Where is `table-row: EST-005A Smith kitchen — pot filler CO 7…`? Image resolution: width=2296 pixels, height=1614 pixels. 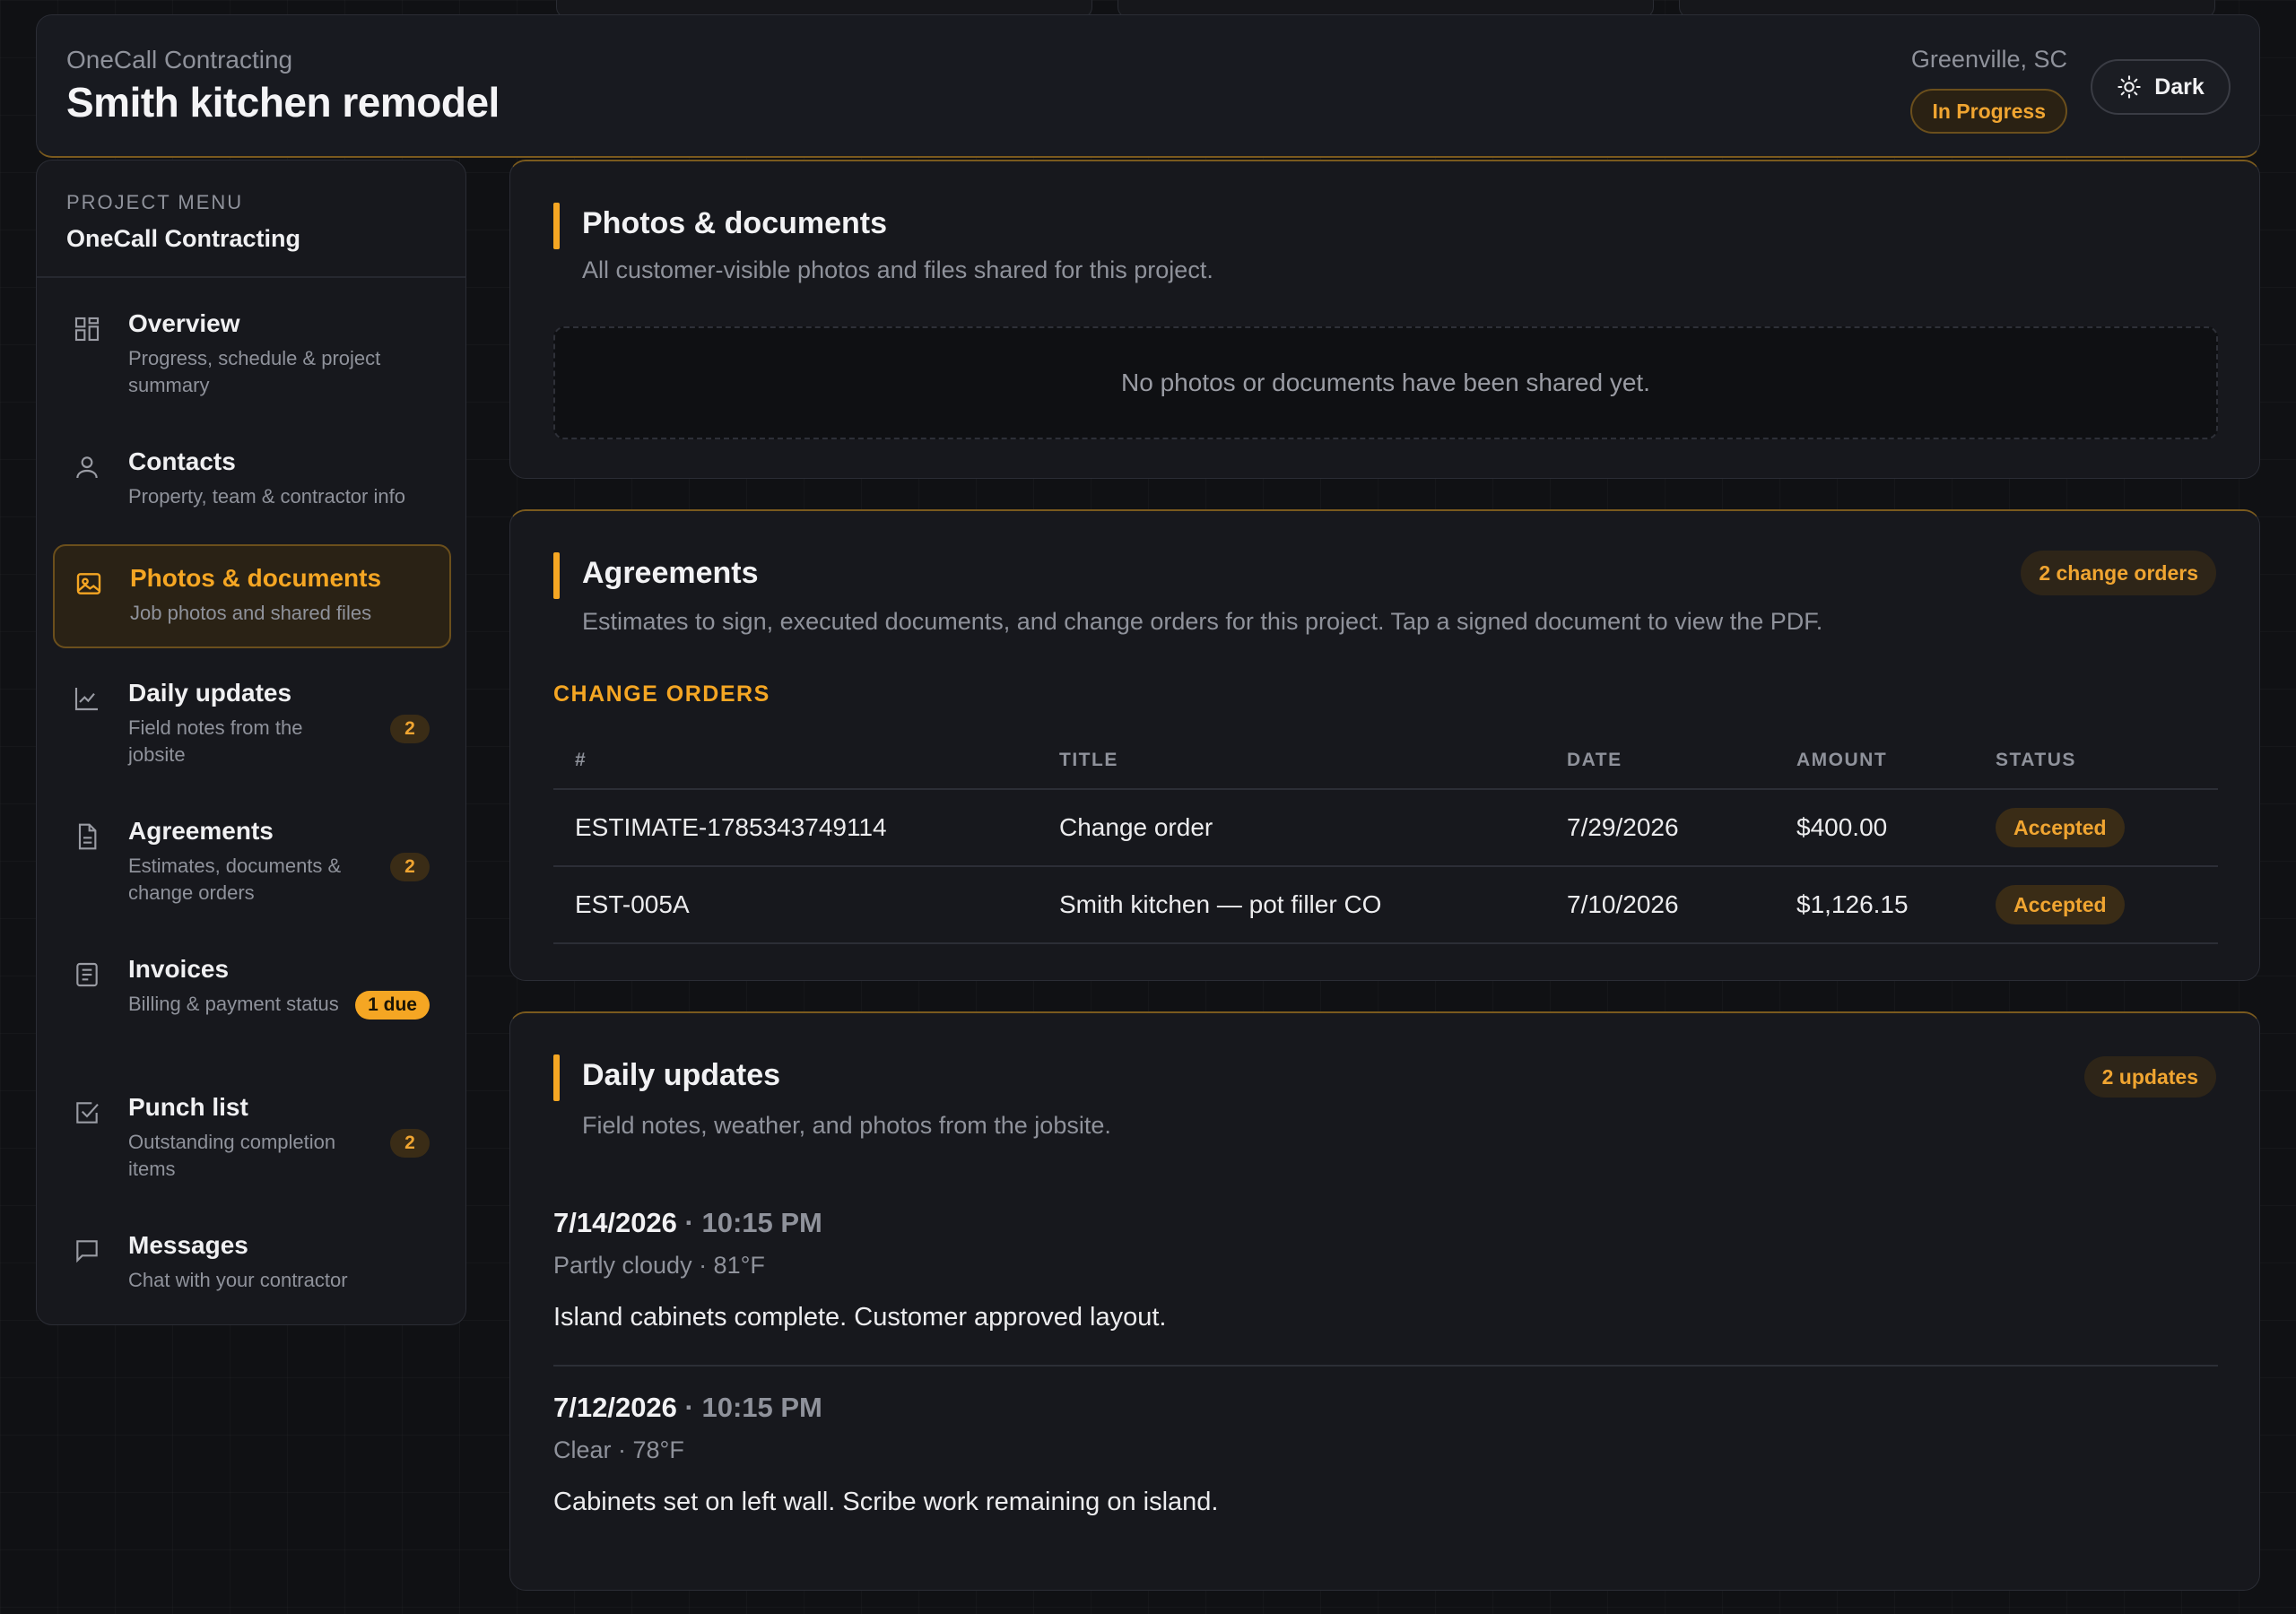
table-row: EST-005A Smith kitchen — pot filler CO 7… is located at coordinates (1385, 905).